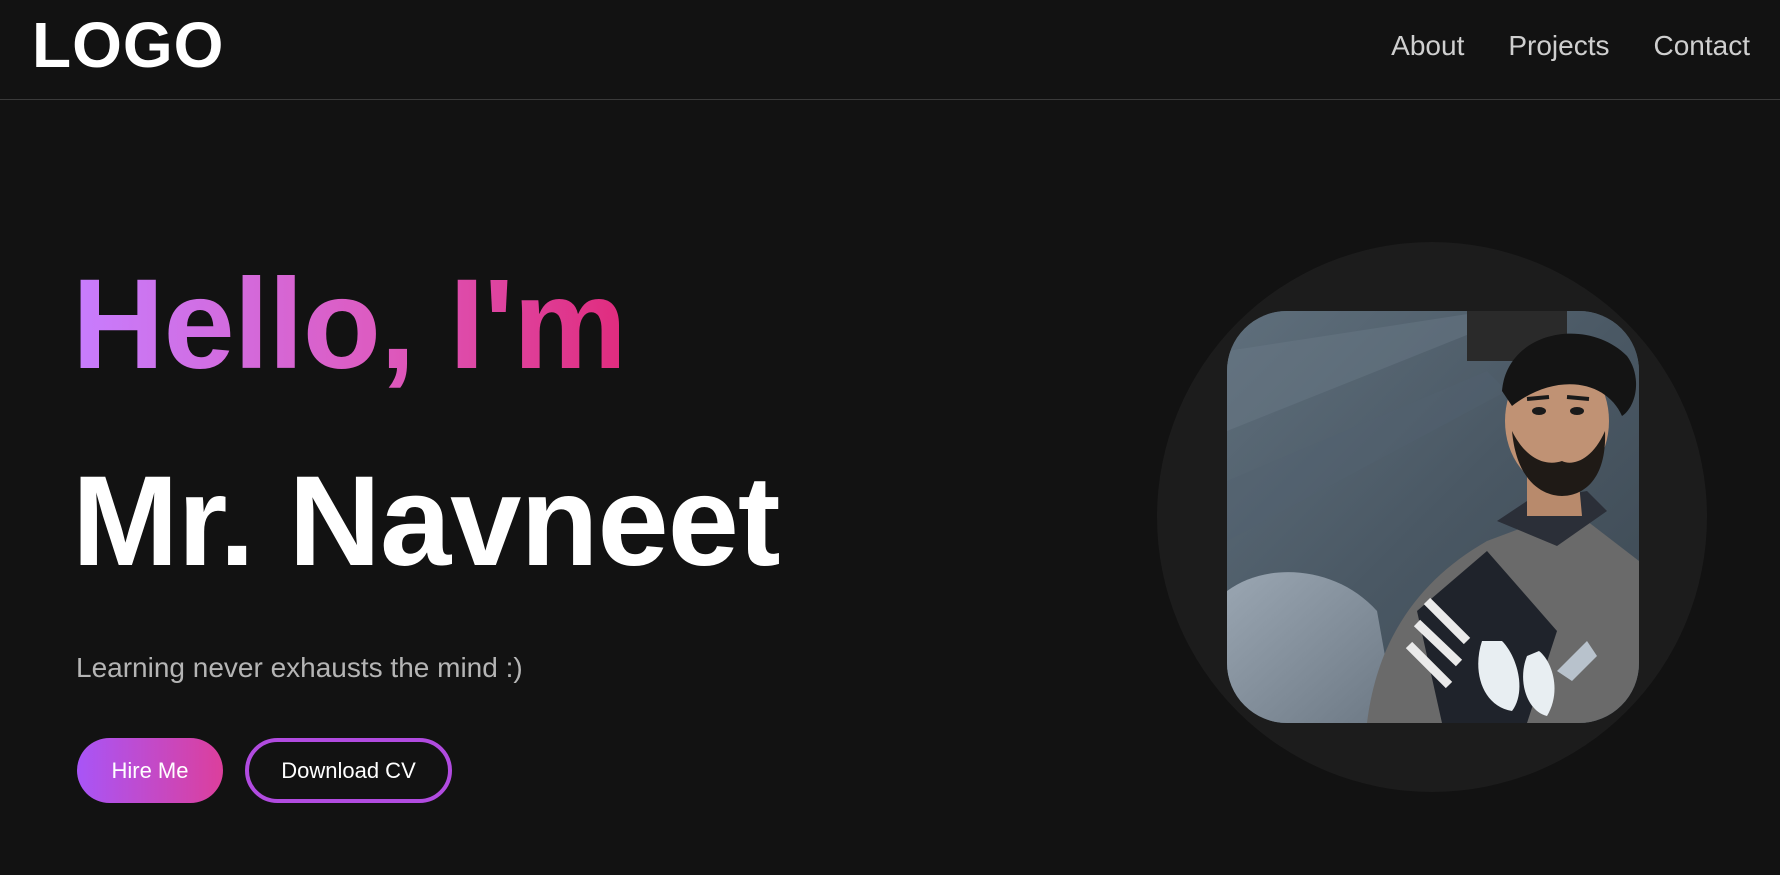 The height and width of the screenshot is (875, 1780). I want to click on nav-link-contact: Contact, so click(1702, 46).